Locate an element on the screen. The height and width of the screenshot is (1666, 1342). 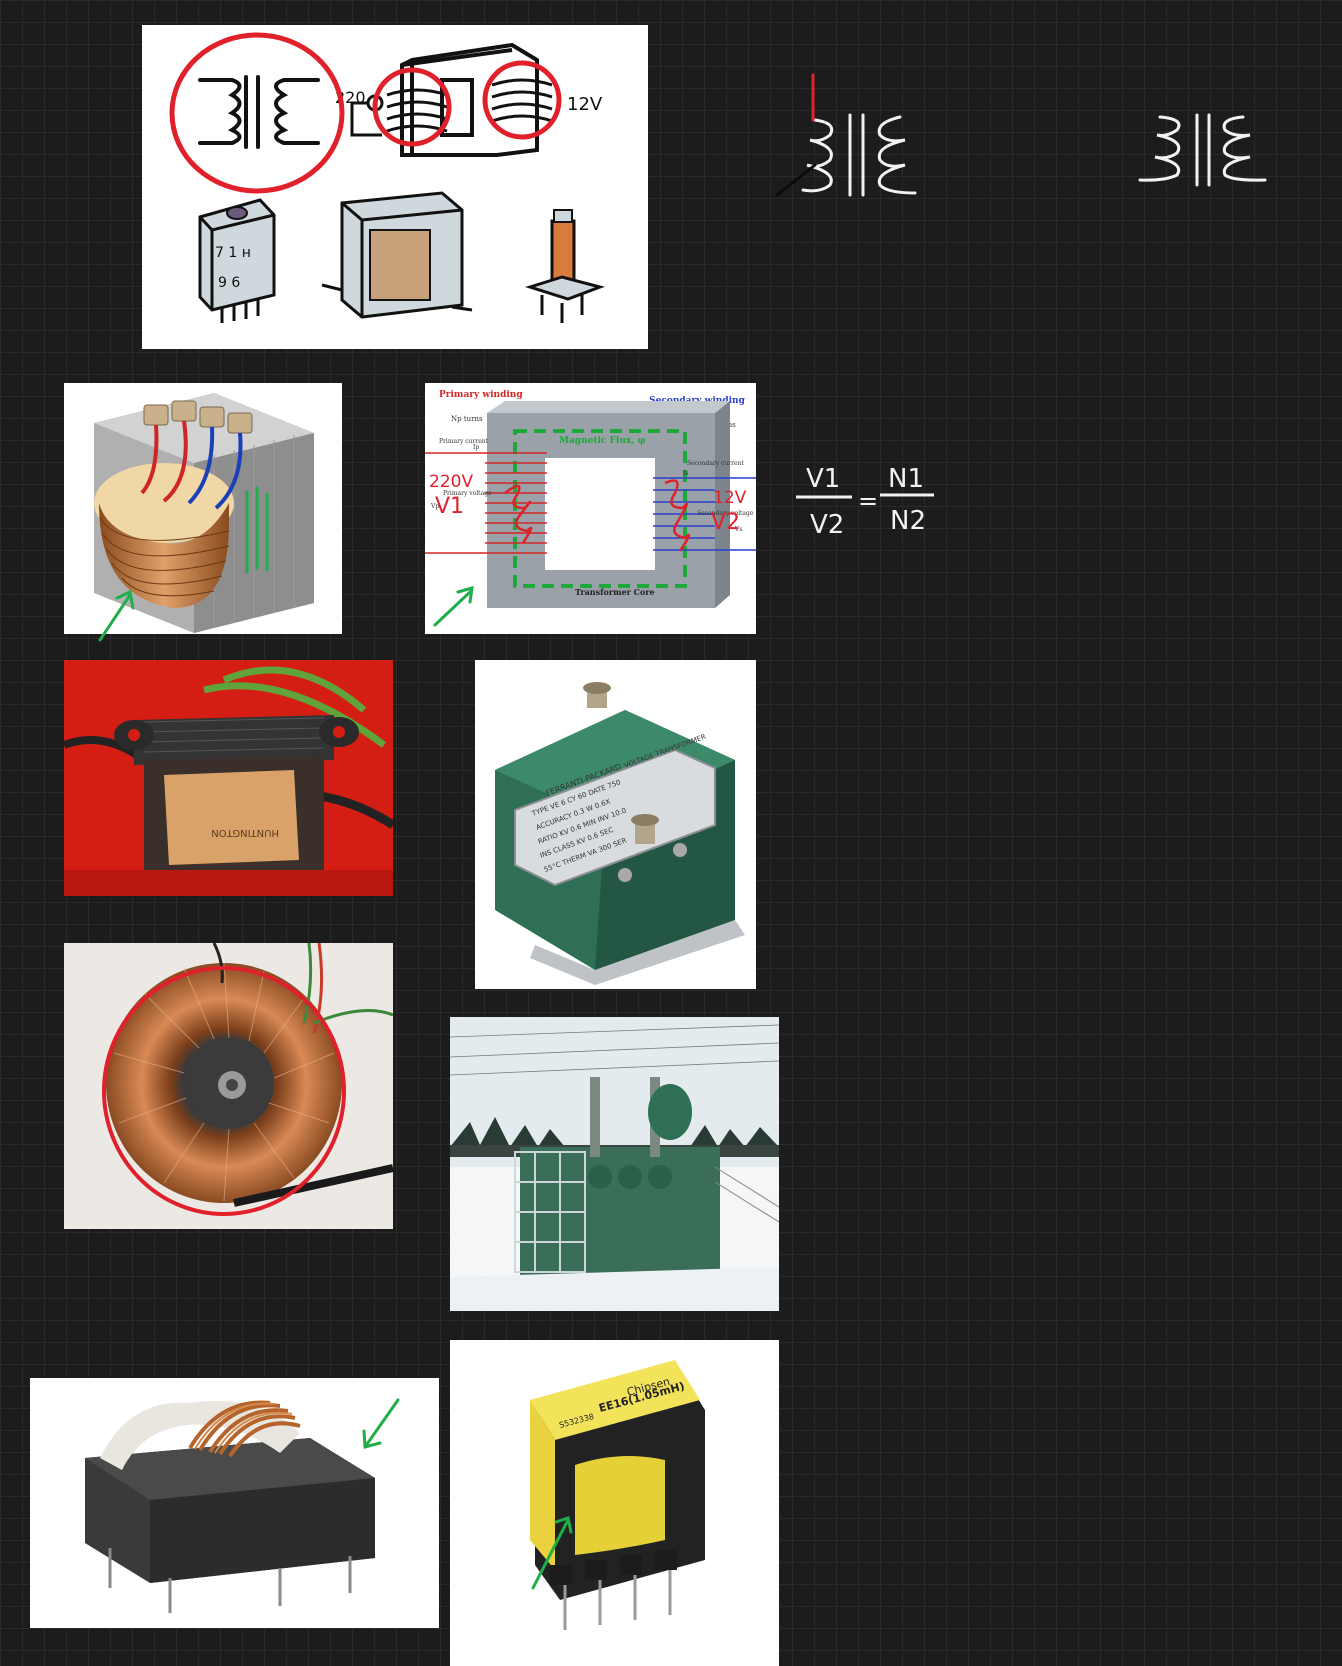
formula-equals: = is located at coordinates (868, 501).